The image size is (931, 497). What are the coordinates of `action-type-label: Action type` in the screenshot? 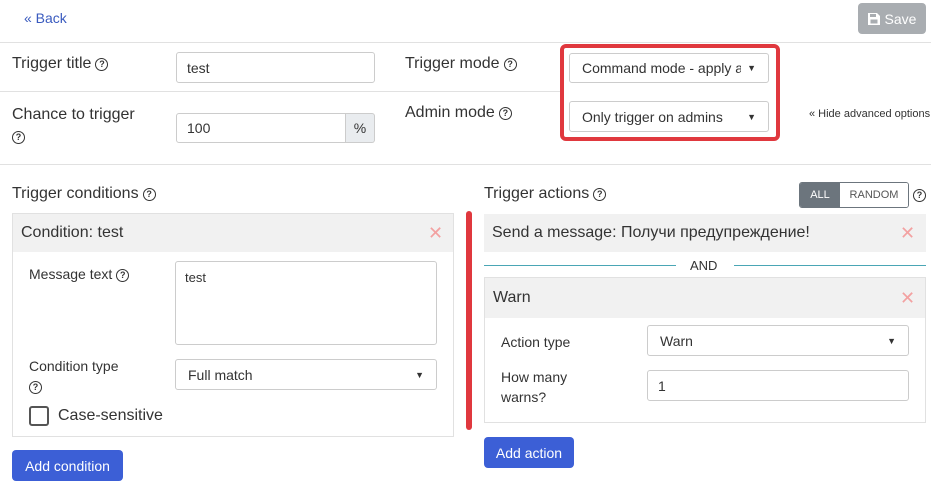 It's located at (536, 342).